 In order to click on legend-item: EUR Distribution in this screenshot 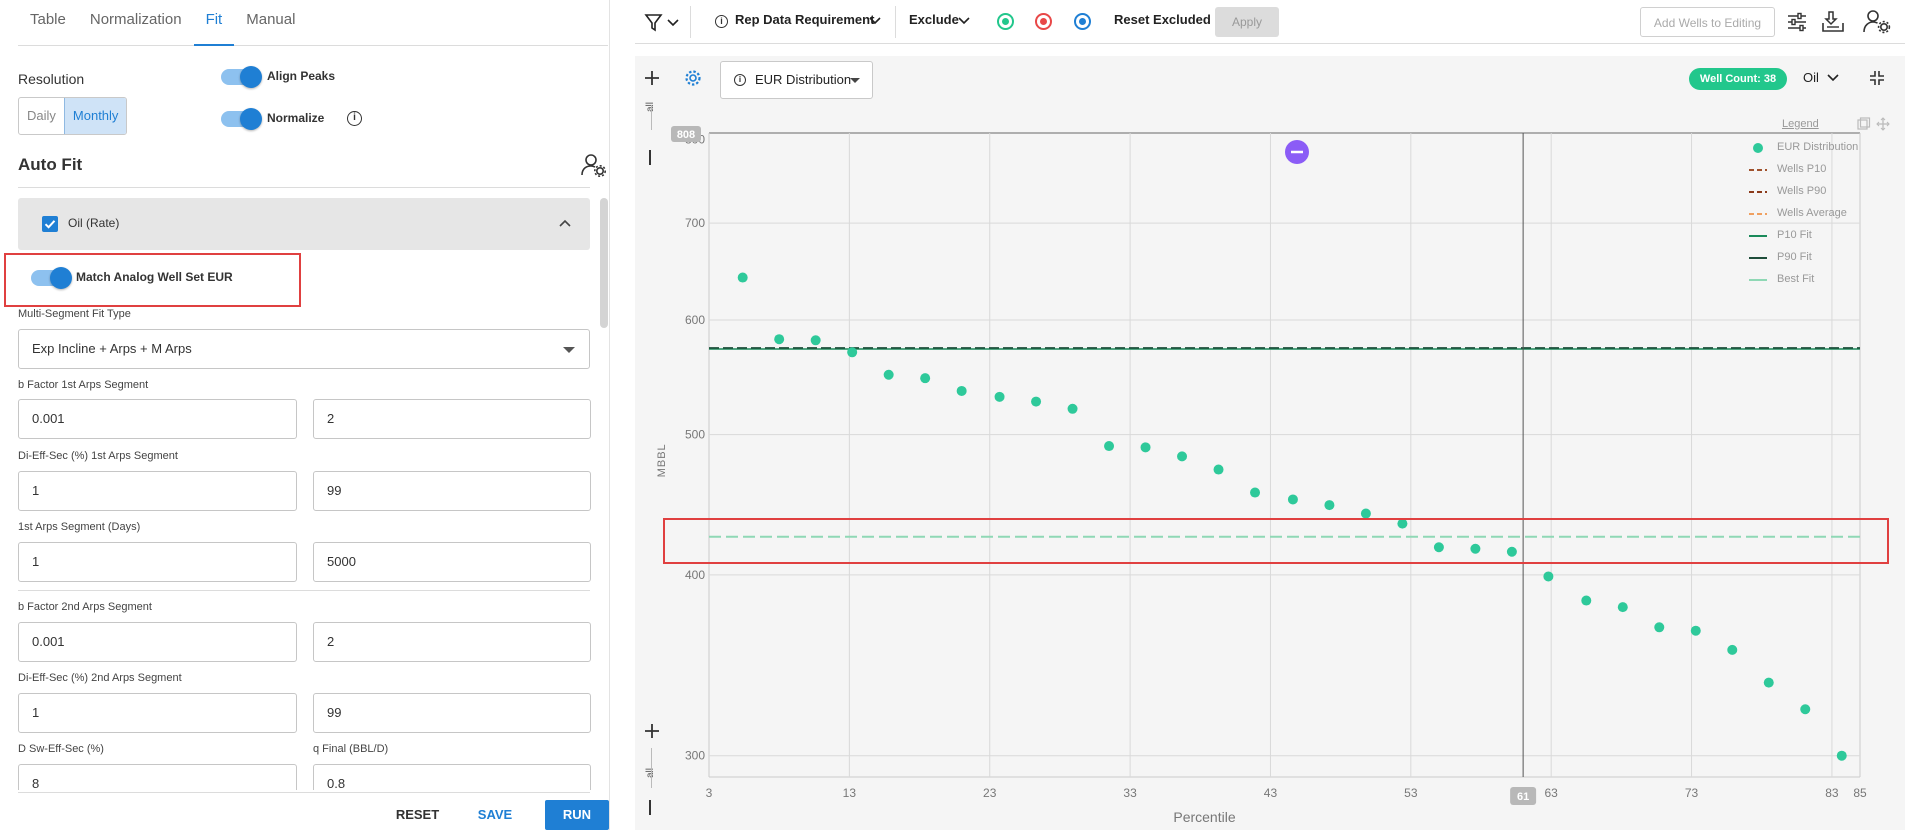, I will do `click(1822, 148)`.